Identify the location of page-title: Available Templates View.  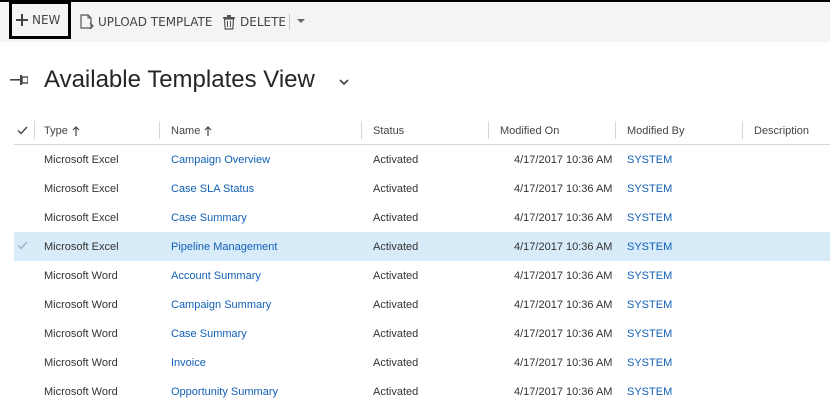
(179, 80).